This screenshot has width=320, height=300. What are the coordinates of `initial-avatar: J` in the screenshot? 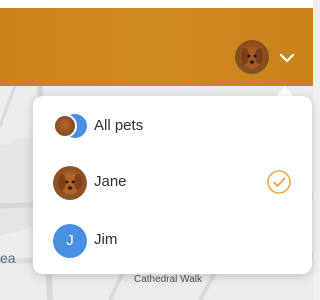 It's located at (70, 241).